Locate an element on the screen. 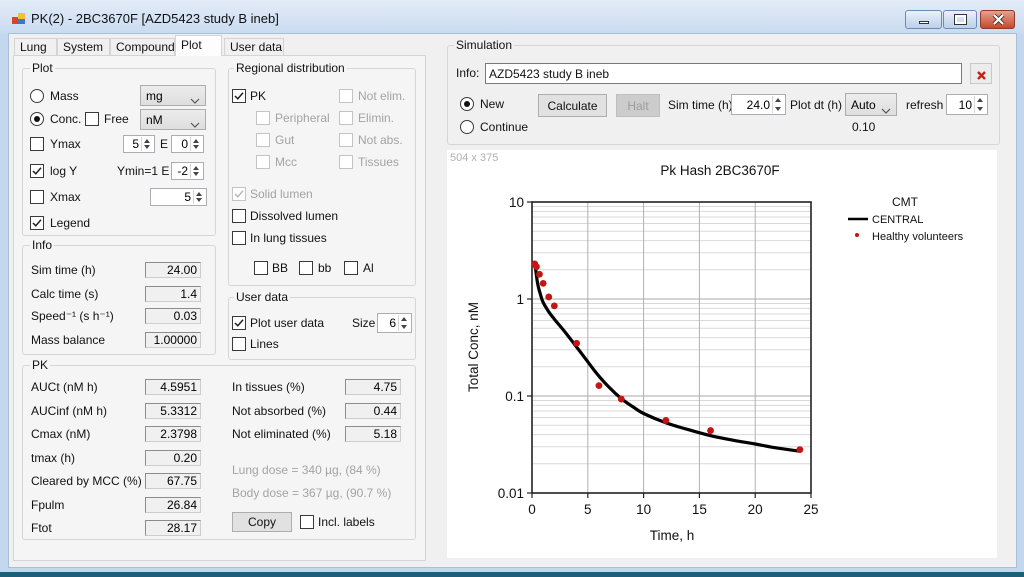  plot-user-data-checkbox is located at coordinates (239, 323).